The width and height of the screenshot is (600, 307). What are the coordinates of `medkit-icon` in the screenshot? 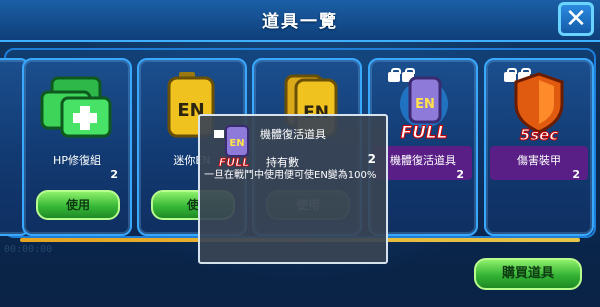 It's located at (77, 106).